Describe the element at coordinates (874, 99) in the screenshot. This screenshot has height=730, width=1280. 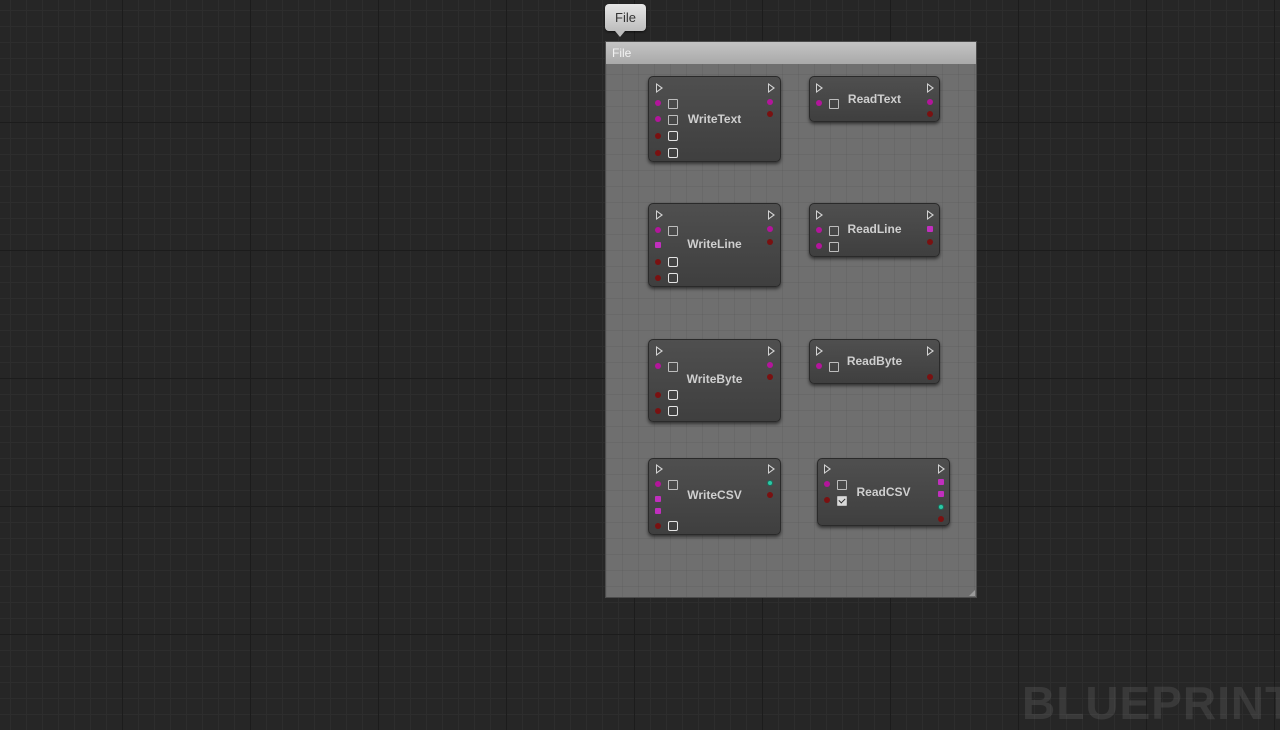
I see `node-read-text: ReadText` at that location.